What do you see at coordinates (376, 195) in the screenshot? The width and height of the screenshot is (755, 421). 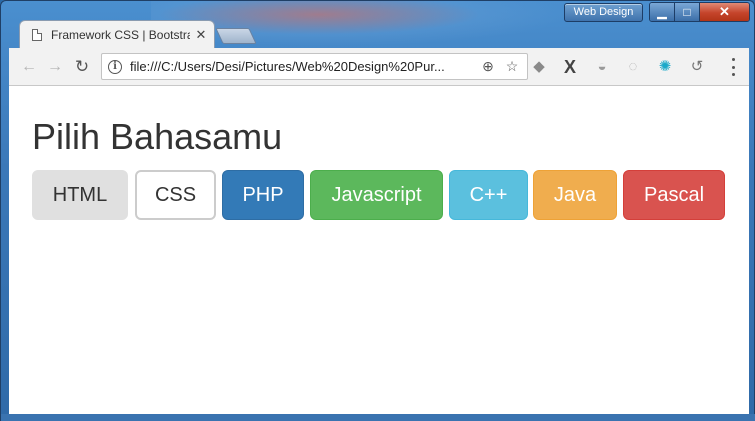 I see `language-button-javascript: Javascript` at bounding box center [376, 195].